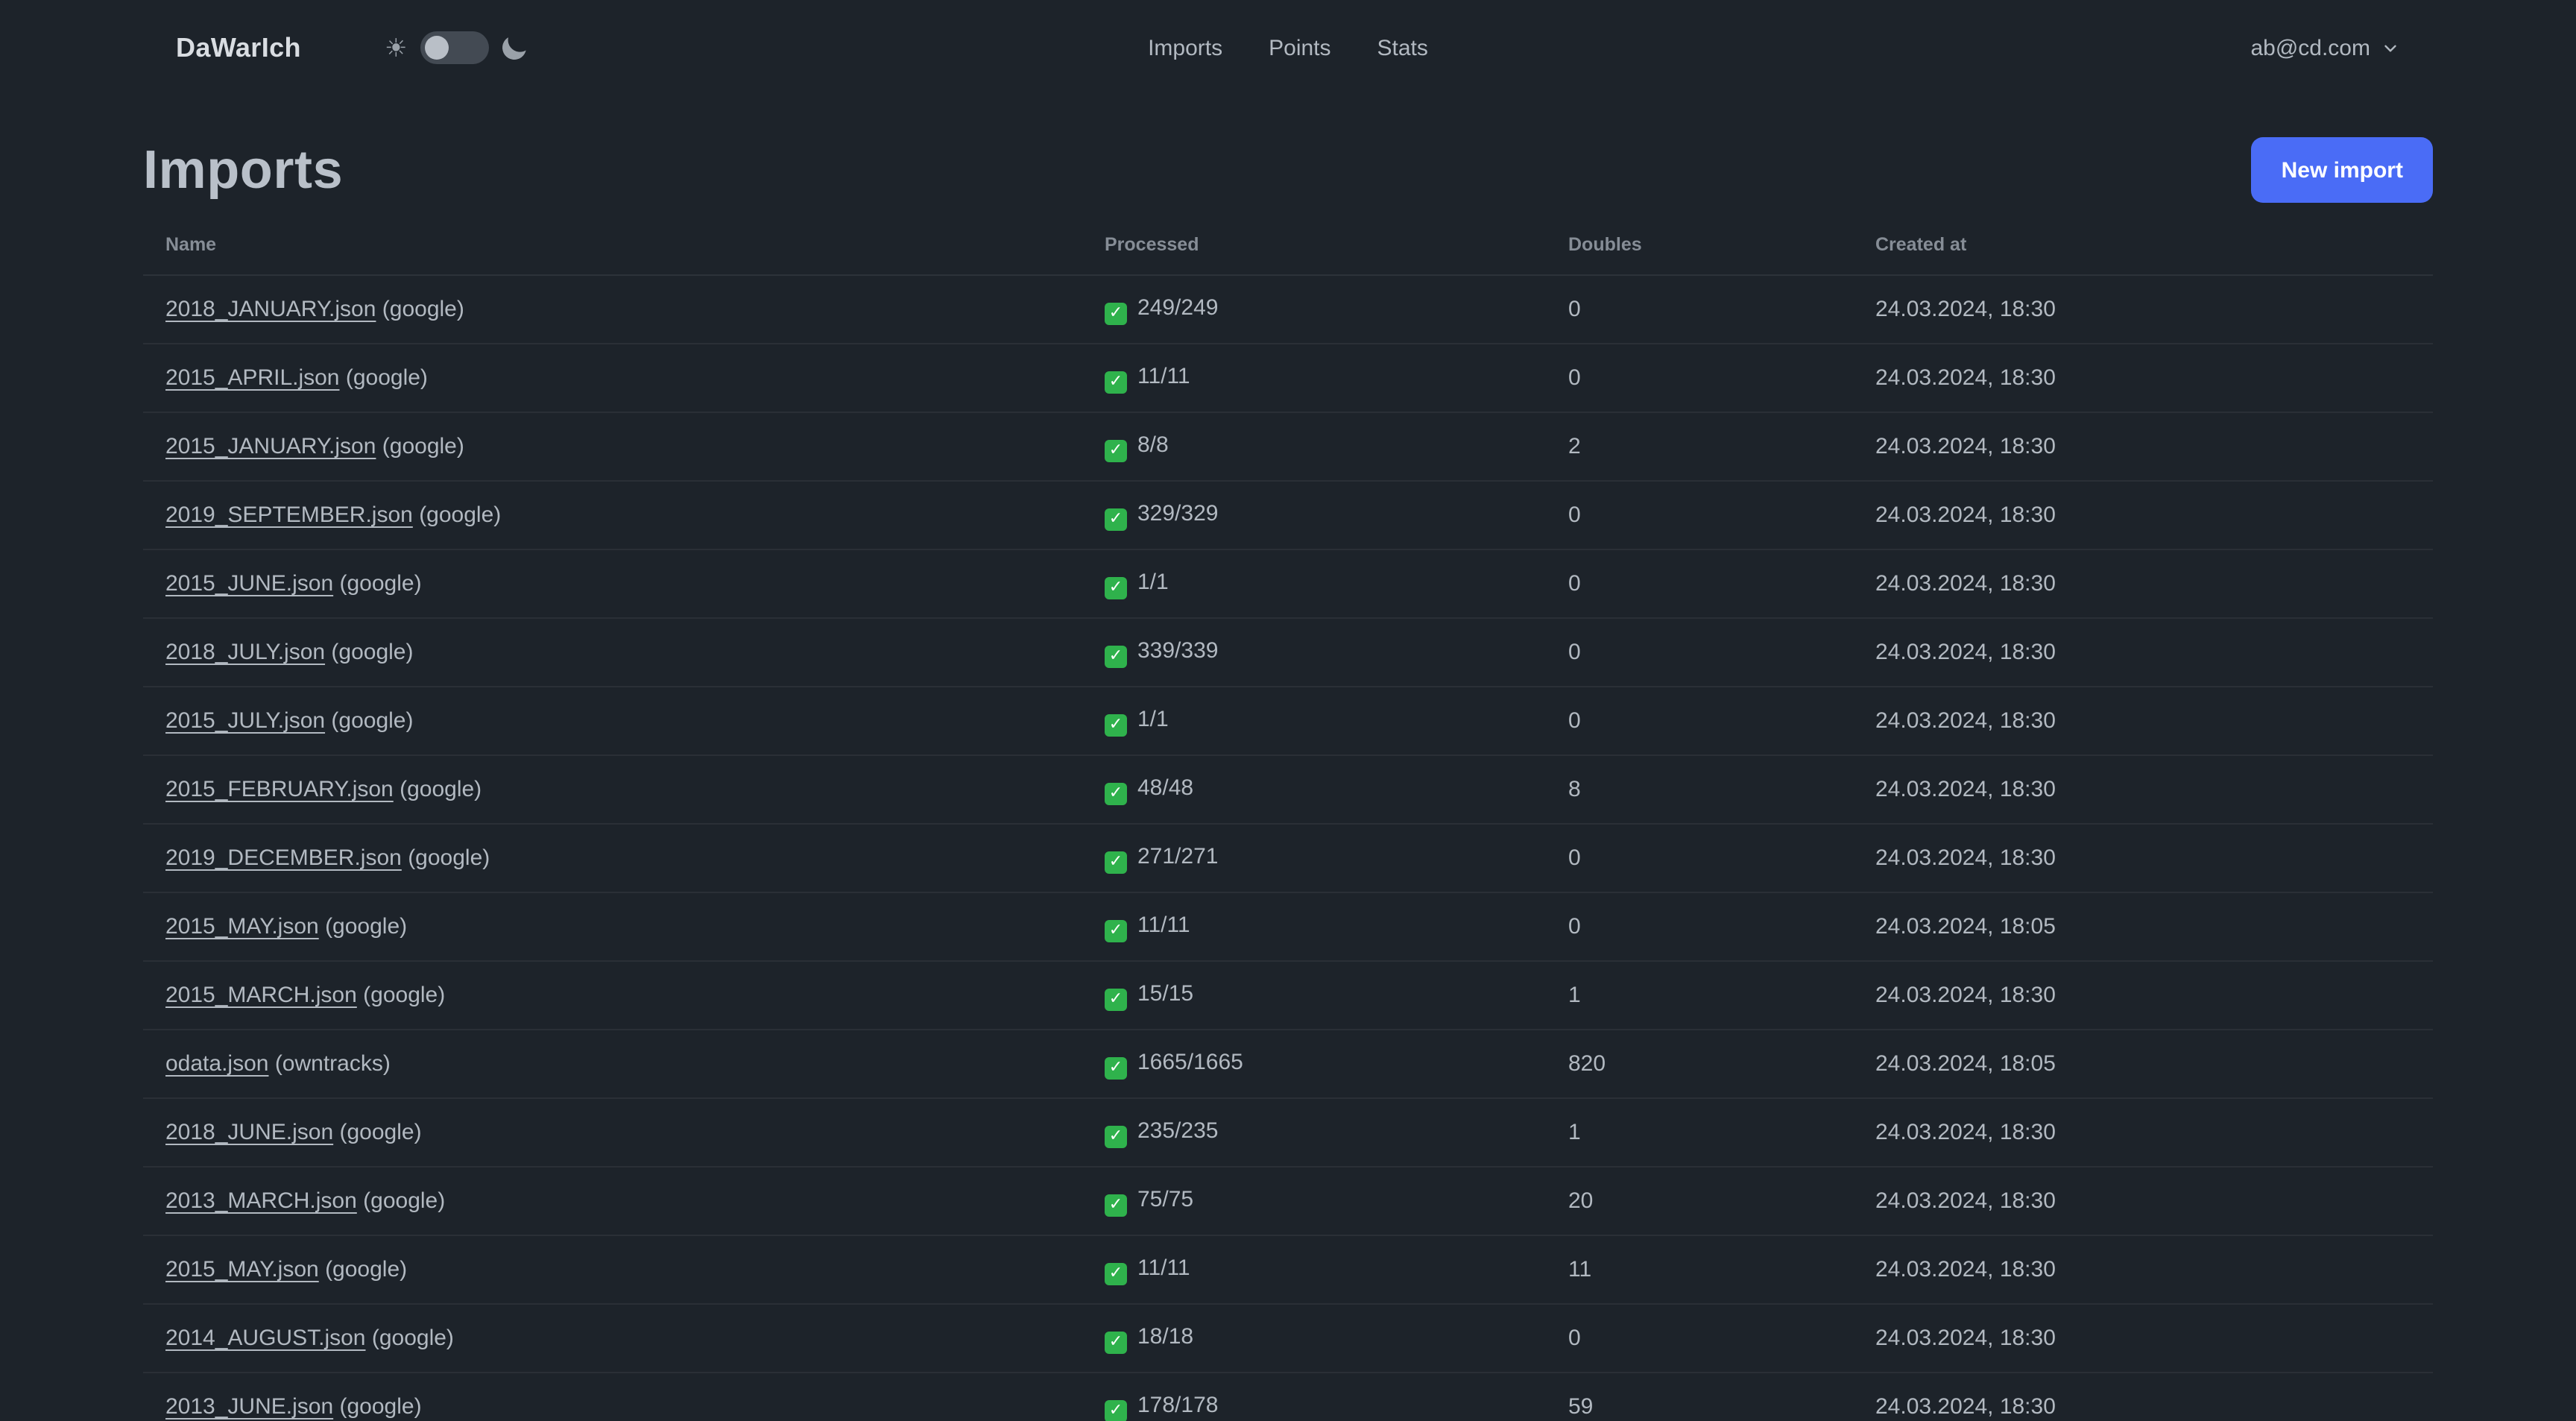 This screenshot has width=2576, height=1421. What do you see at coordinates (612, 858) in the screenshot?
I see `name-cell: 2019_DECEMBER.json (google)` at bounding box center [612, 858].